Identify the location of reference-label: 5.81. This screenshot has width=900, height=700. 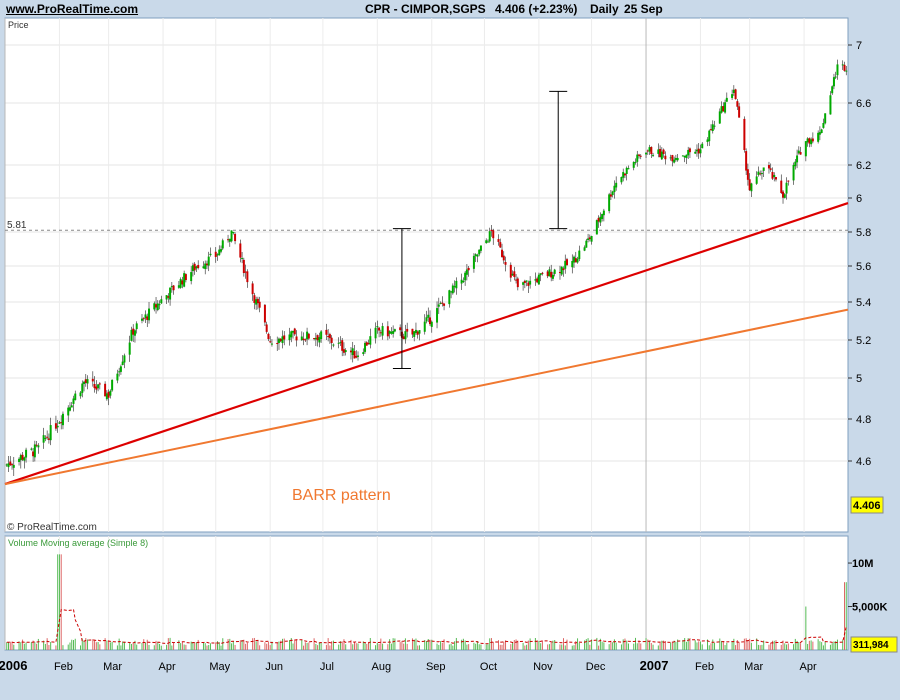
(17, 225).